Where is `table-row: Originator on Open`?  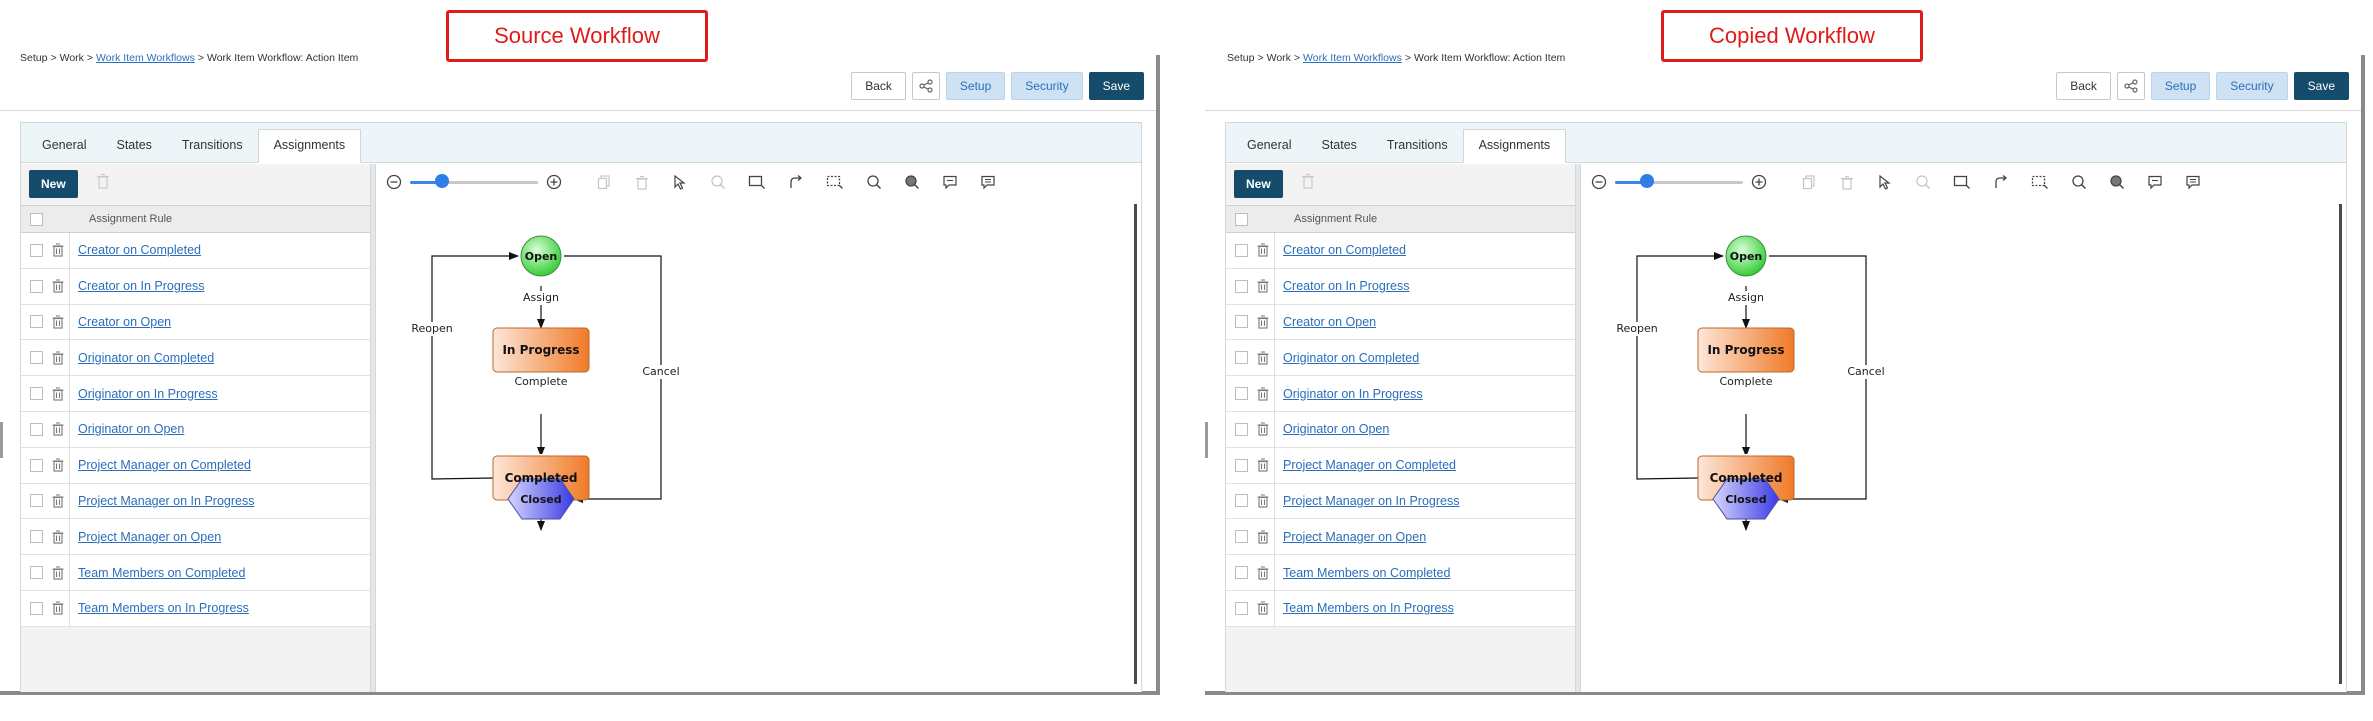
table-row: Originator on Open is located at coordinates (1400, 429).